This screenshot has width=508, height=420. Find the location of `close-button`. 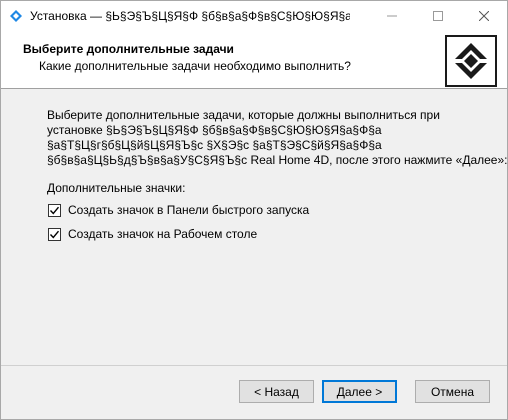

close-button is located at coordinates (484, 16).